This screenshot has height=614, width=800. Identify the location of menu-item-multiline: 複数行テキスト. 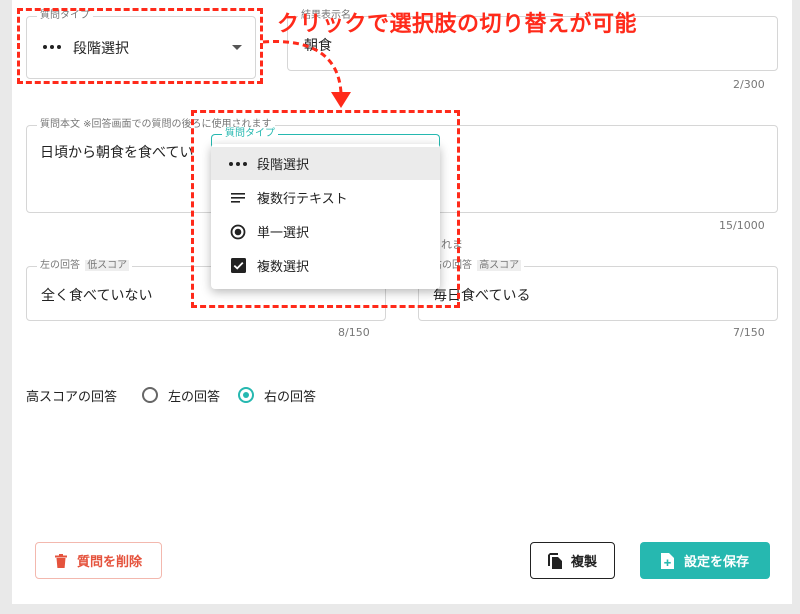
(325, 197).